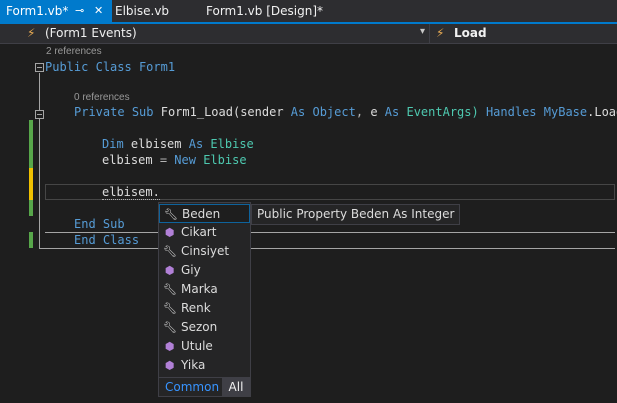  What do you see at coordinates (374, 112) in the screenshot?
I see `parameter: e` at bounding box center [374, 112].